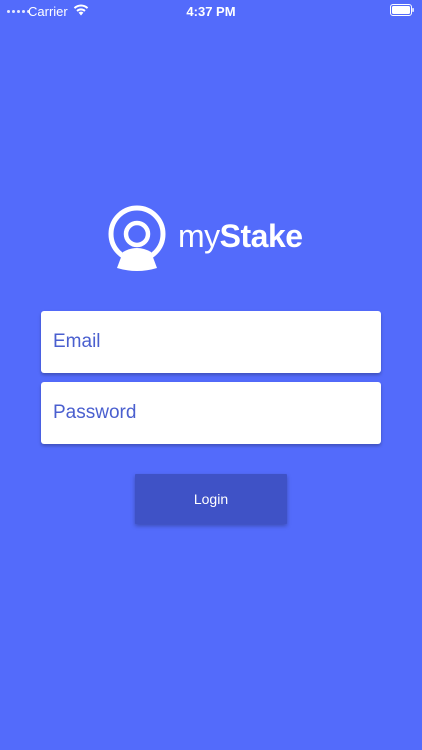 This screenshot has width=422, height=750. What do you see at coordinates (402, 10) in the screenshot?
I see `battery-icon` at bounding box center [402, 10].